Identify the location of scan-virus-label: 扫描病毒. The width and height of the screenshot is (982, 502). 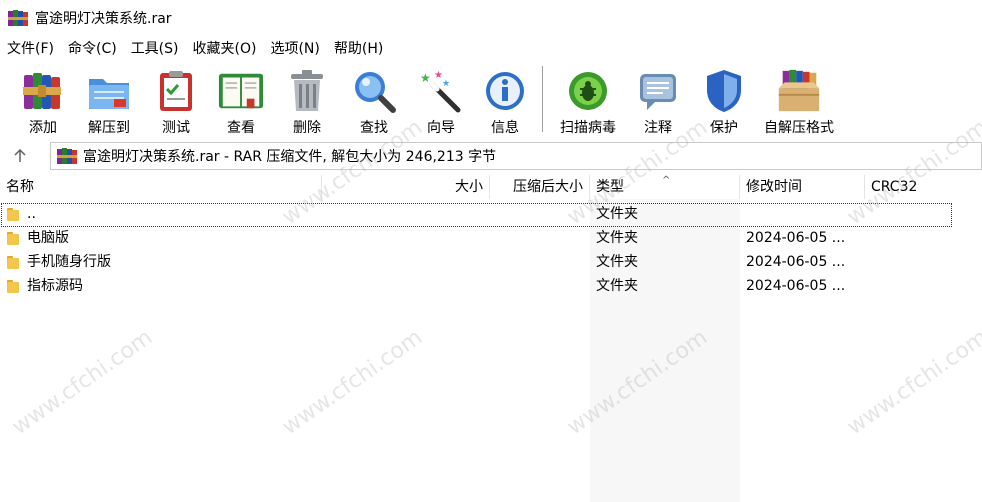
(588, 128).